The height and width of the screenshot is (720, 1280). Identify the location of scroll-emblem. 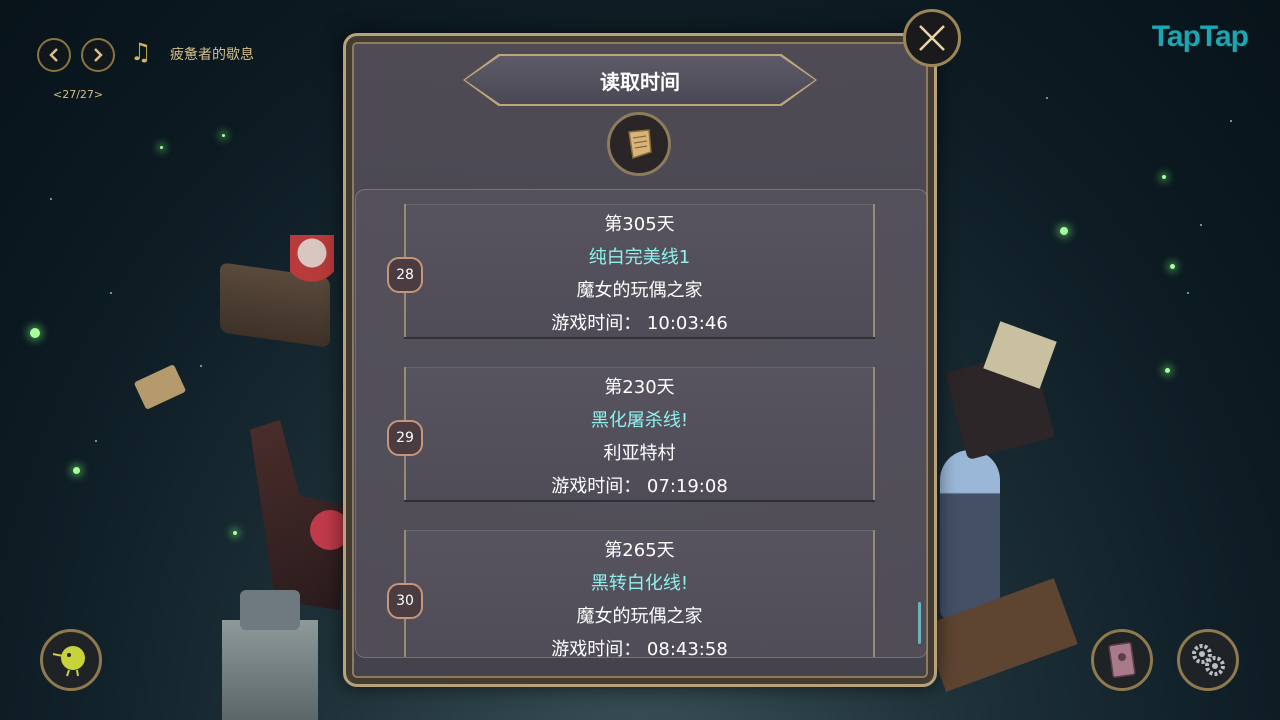
(639, 144).